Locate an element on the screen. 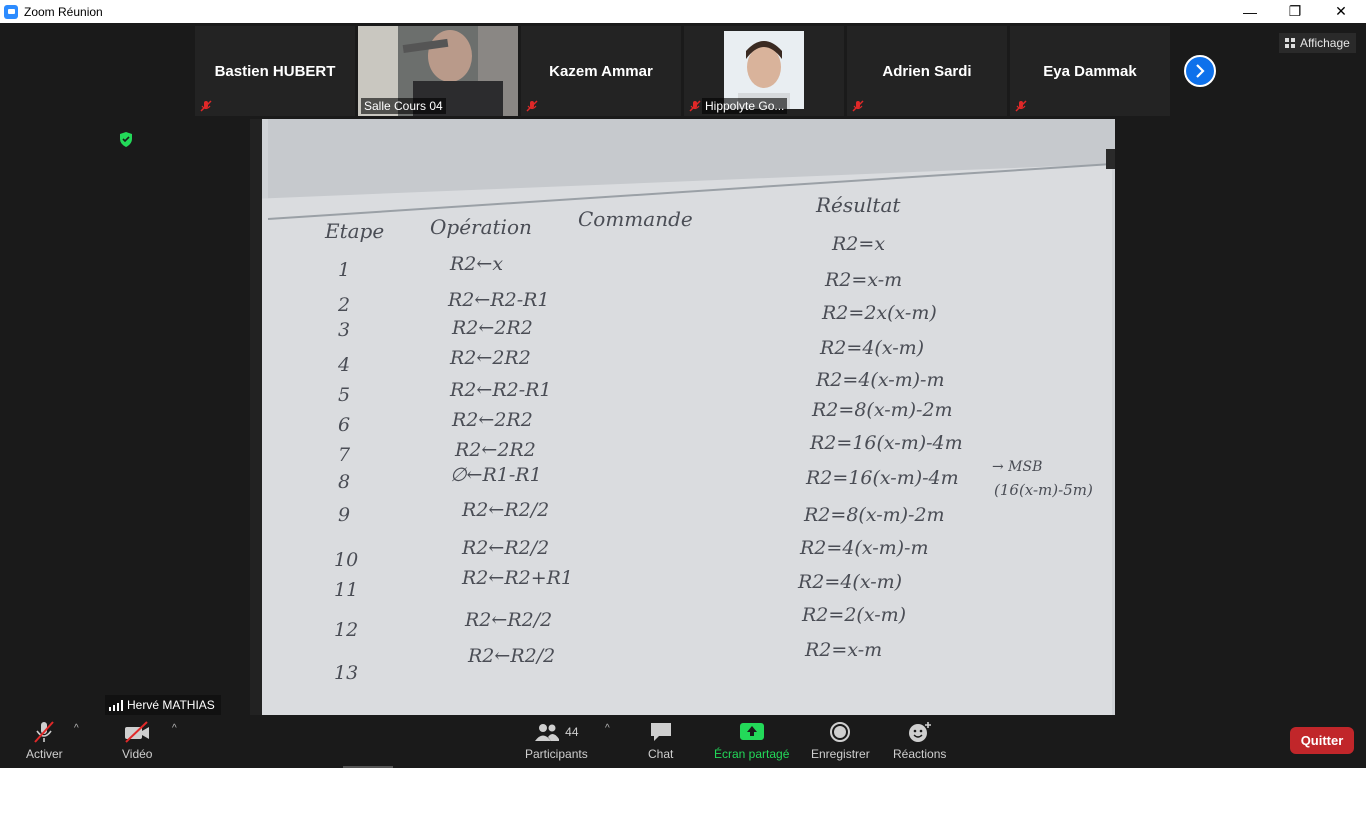 Image resolution: width=1366 pixels, height=827 pixels. chevron-right-icon is located at coordinates (1200, 71).